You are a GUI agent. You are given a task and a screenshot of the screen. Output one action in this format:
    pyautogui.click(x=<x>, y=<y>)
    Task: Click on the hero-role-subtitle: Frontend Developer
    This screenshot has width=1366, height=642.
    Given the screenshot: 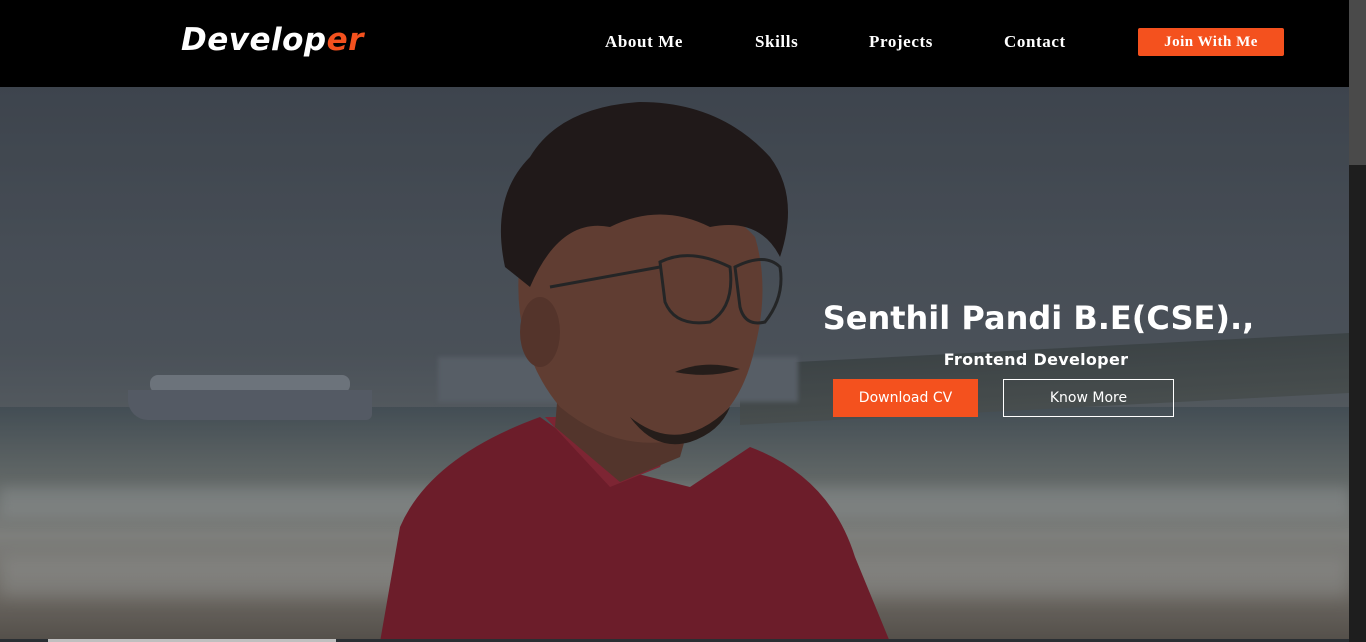 What is the action you would take?
    pyautogui.click(x=1036, y=359)
    